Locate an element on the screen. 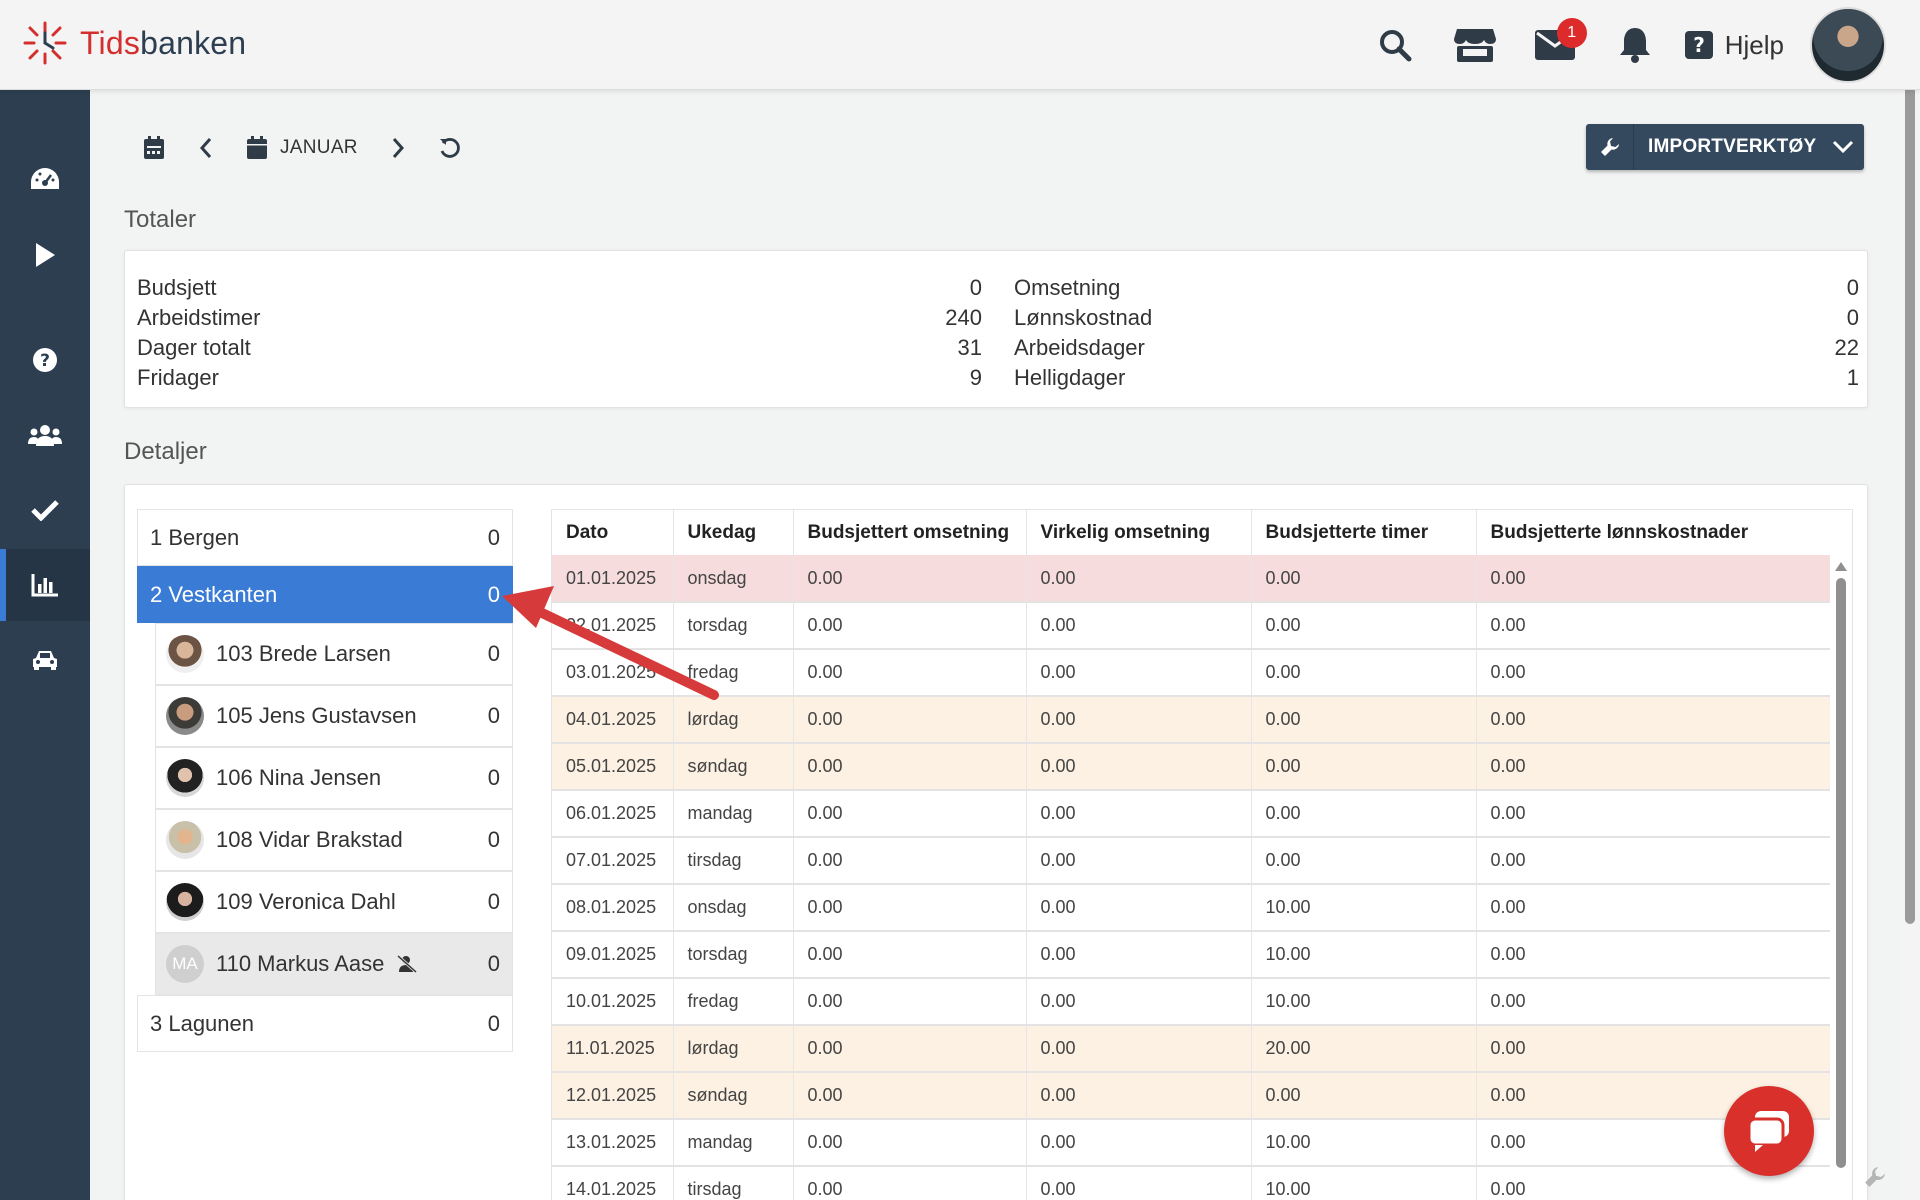 This screenshot has width=1920, height=1200. table-row: 07.01.2025 tirsdag 0.00 0.00 0.00 0.00 is located at coordinates (1191, 861).